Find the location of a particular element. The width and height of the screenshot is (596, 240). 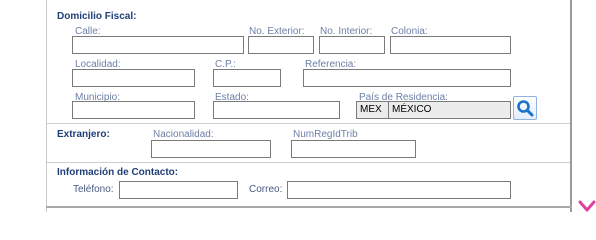

localidad-input is located at coordinates (133, 78).